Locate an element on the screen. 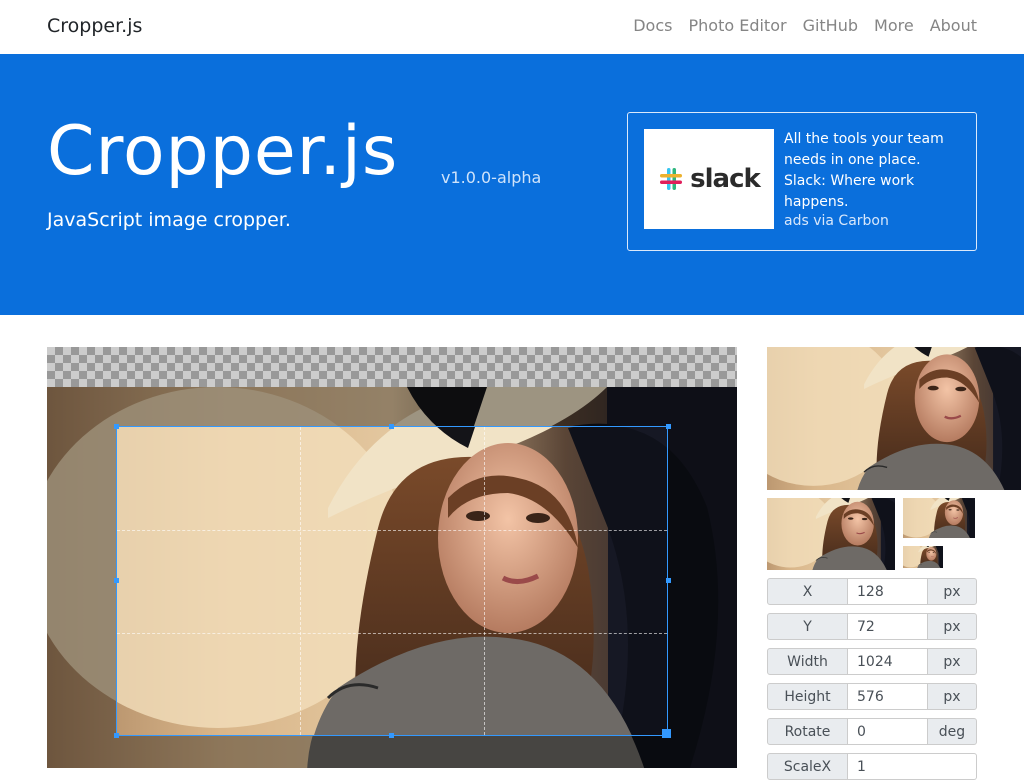  preview-large is located at coordinates (894, 418).